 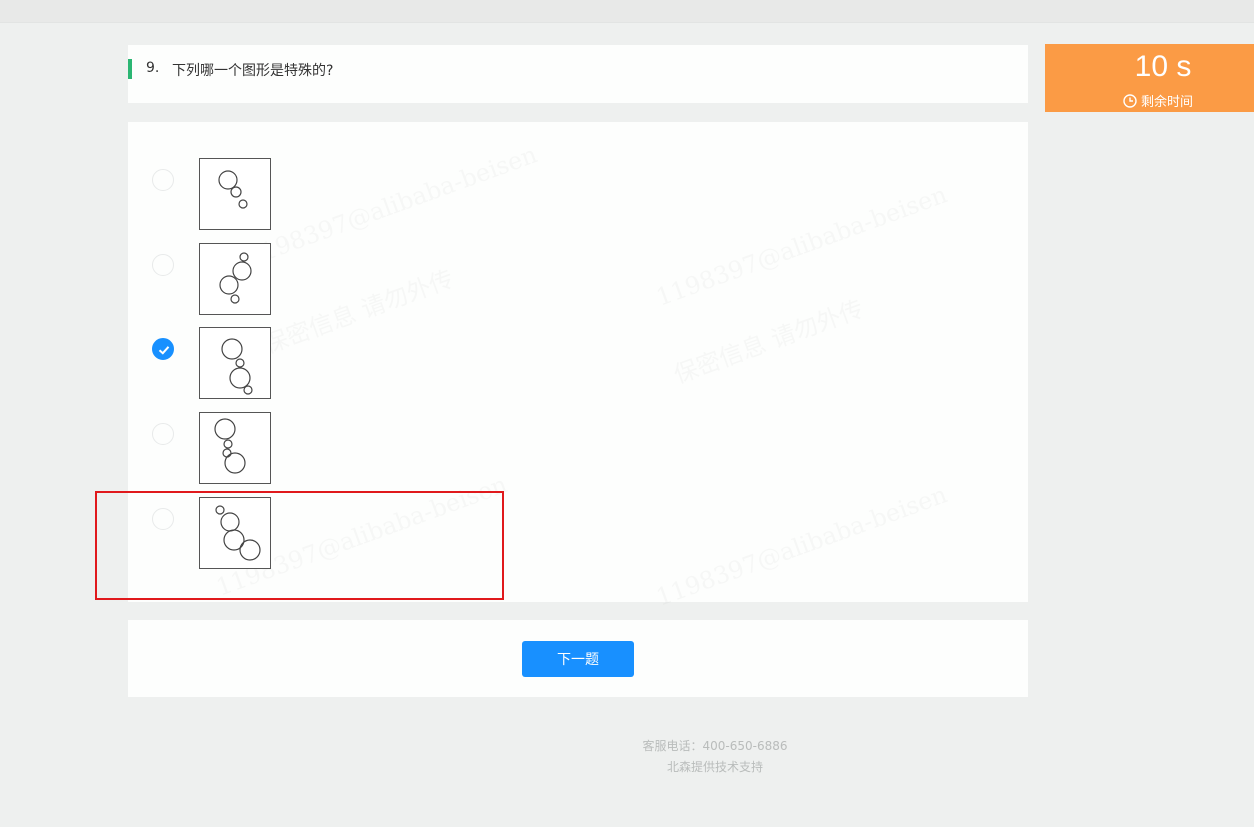 I want to click on question-accent-bar, so click(x=130, y=69).